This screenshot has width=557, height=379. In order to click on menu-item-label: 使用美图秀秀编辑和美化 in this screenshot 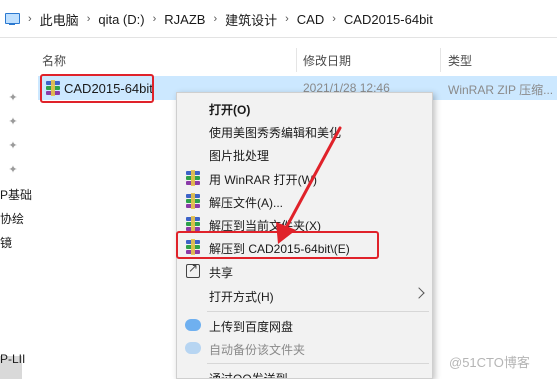, I will do `click(275, 133)`.